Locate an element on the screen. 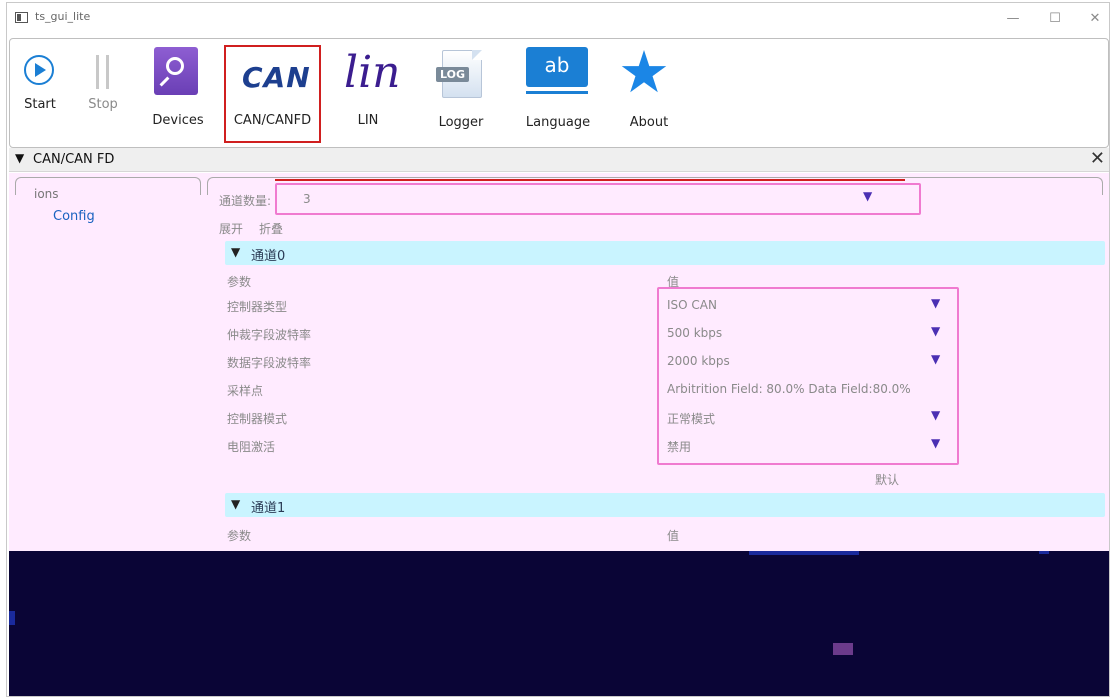  value-column-header-2: 值 is located at coordinates (673, 536).